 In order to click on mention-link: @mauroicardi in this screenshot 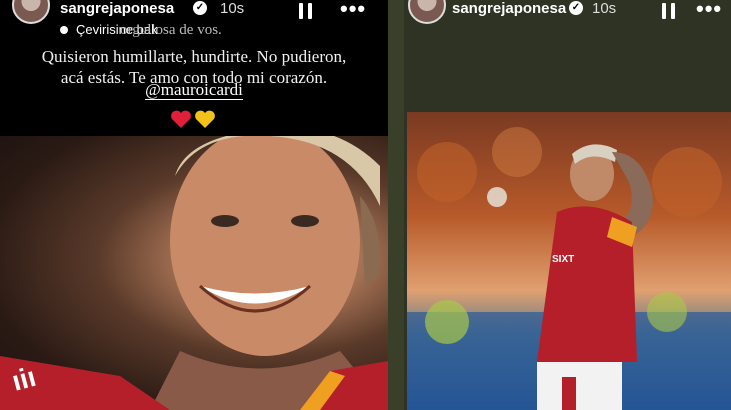, I will do `click(194, 90)`.